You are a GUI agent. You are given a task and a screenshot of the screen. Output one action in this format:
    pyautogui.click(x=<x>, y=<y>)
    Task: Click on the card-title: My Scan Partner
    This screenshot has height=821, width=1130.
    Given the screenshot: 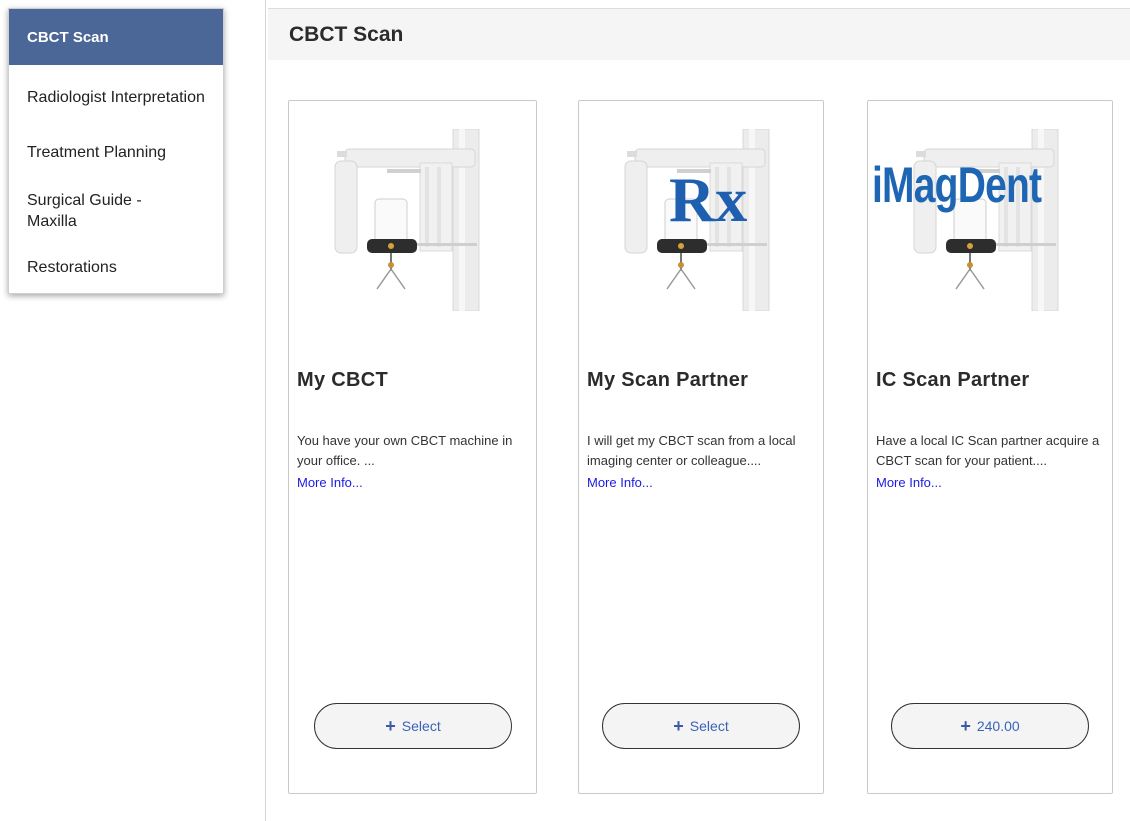 What is the action you would take?
    pyautogui.click(x=668, y=380)
    